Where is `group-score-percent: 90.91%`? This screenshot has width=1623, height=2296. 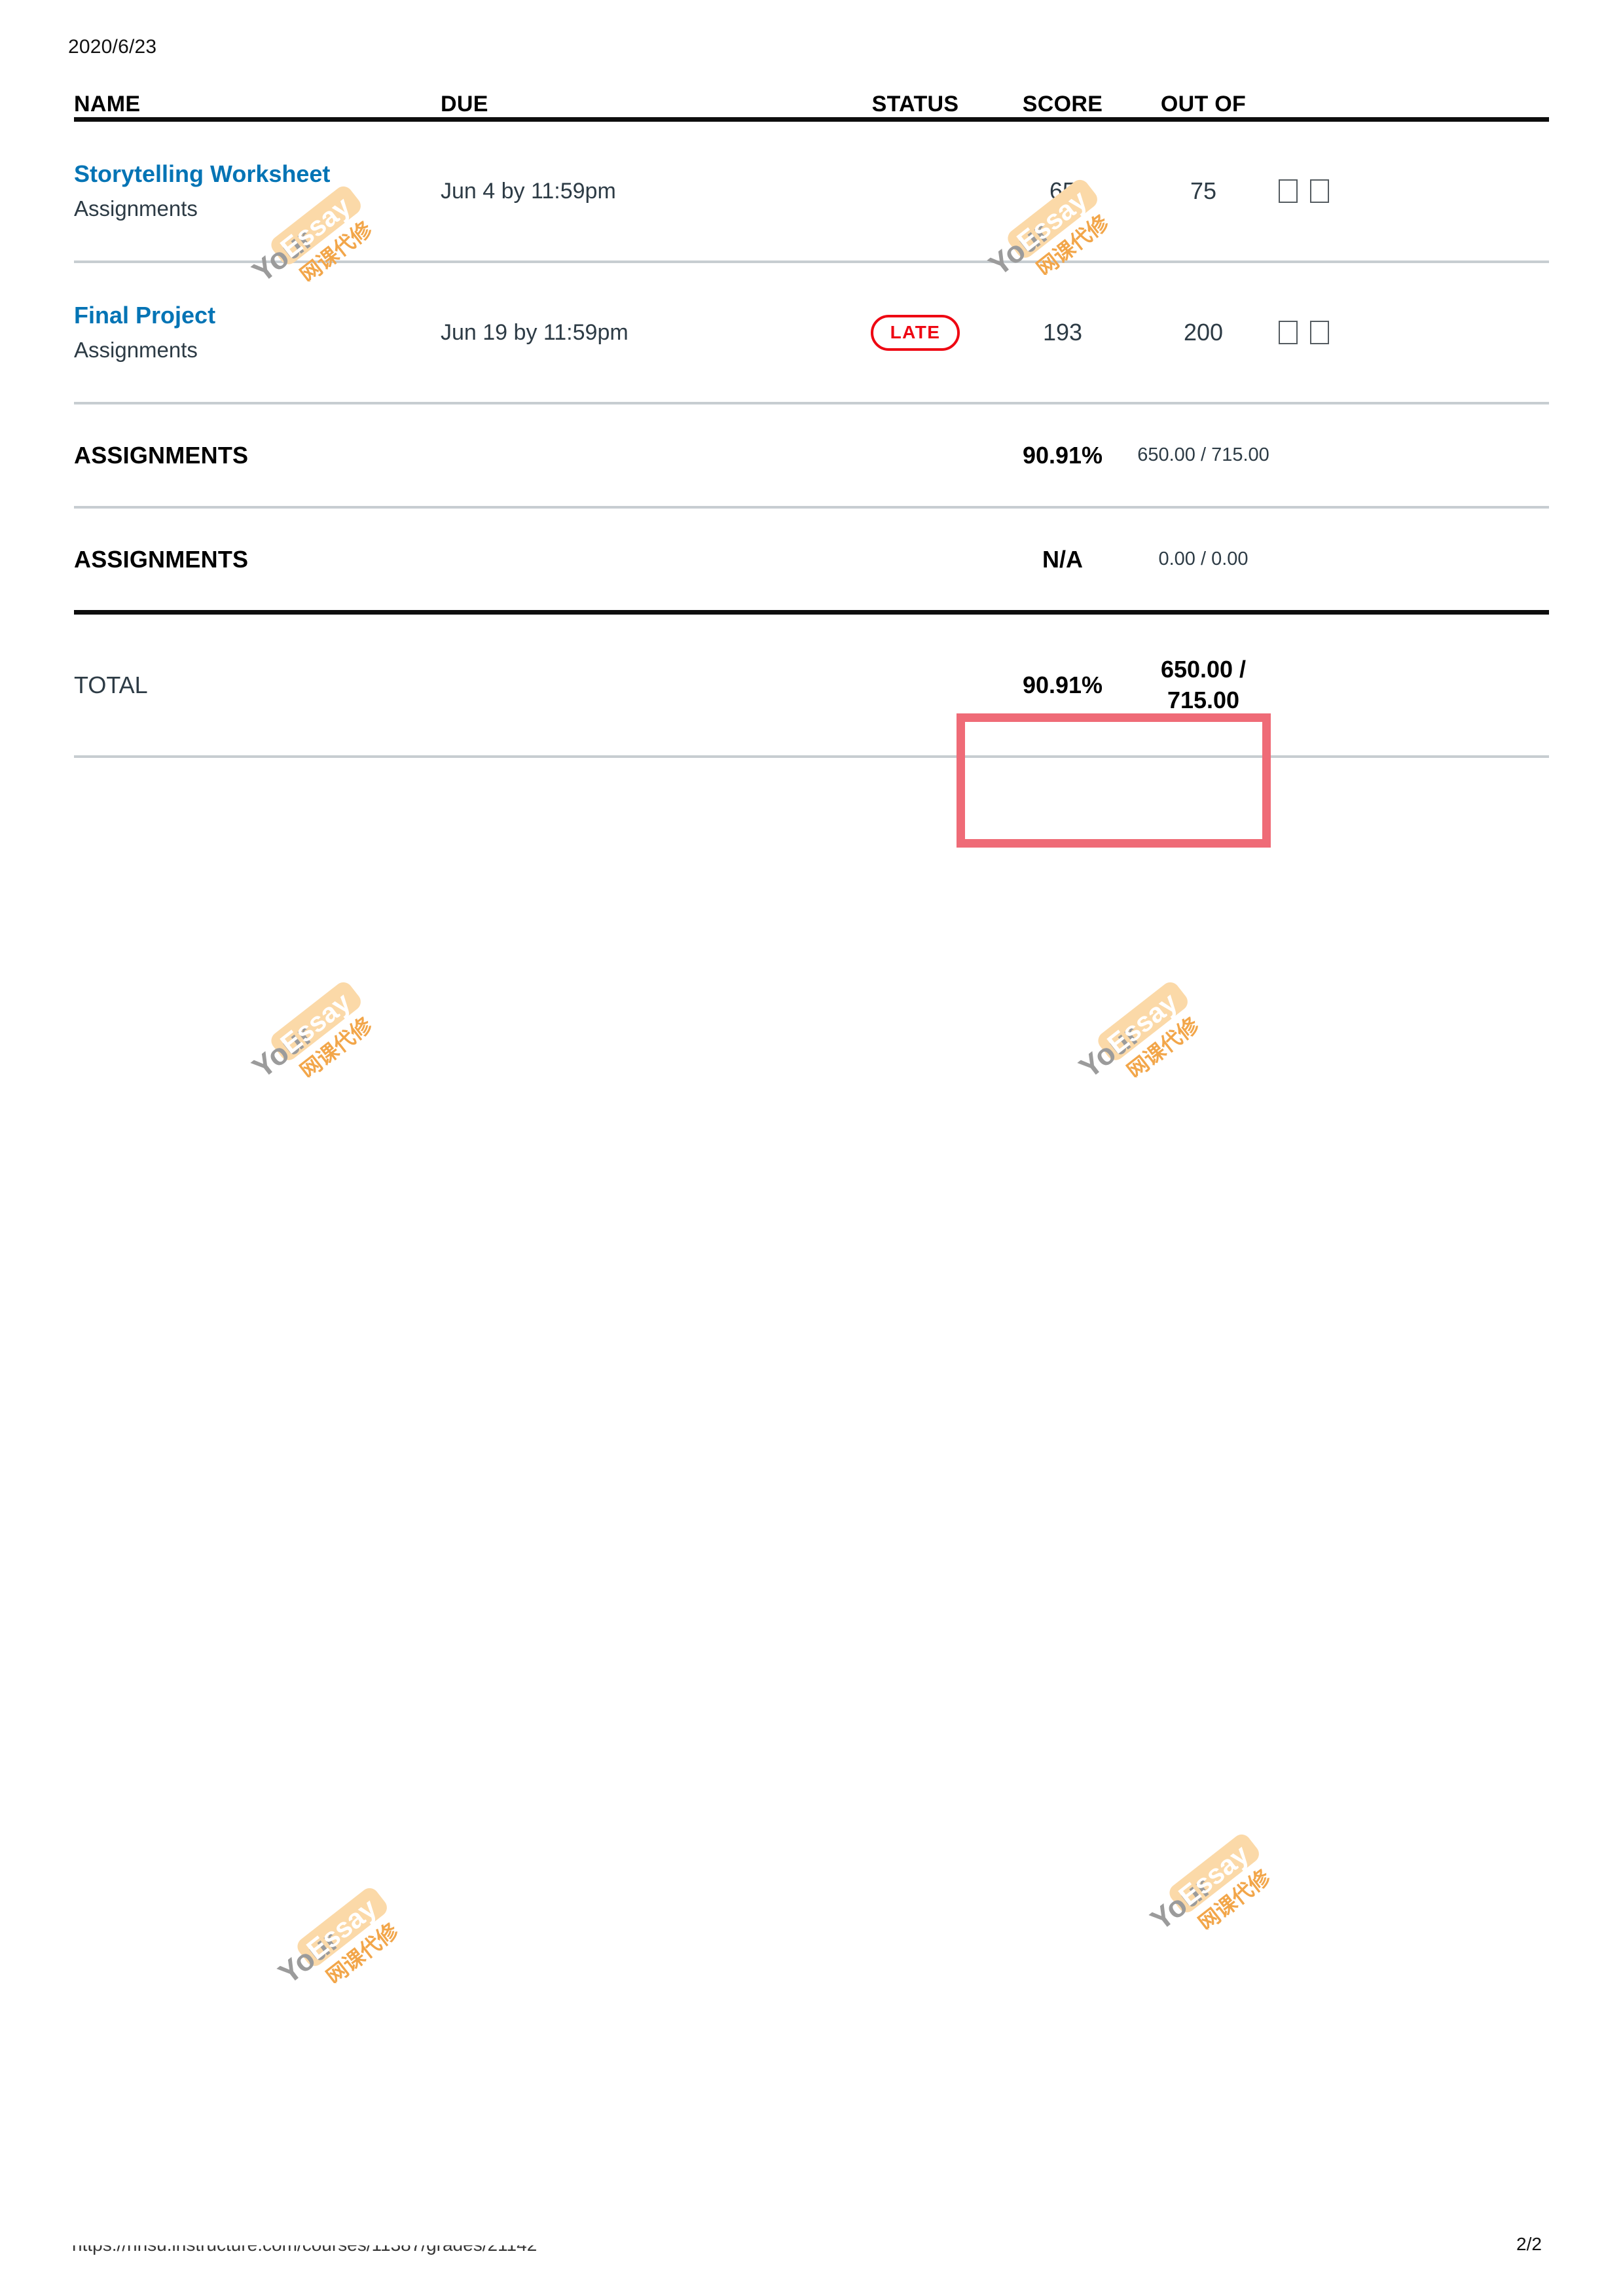 group-score-percent: 90.91% is located at coordinates (1062, 455).